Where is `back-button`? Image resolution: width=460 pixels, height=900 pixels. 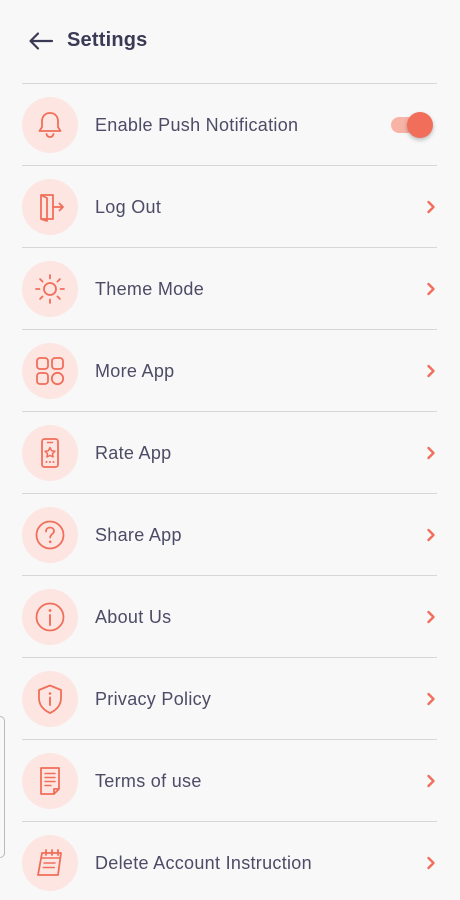 back-button is located at coordinates (41, 41).